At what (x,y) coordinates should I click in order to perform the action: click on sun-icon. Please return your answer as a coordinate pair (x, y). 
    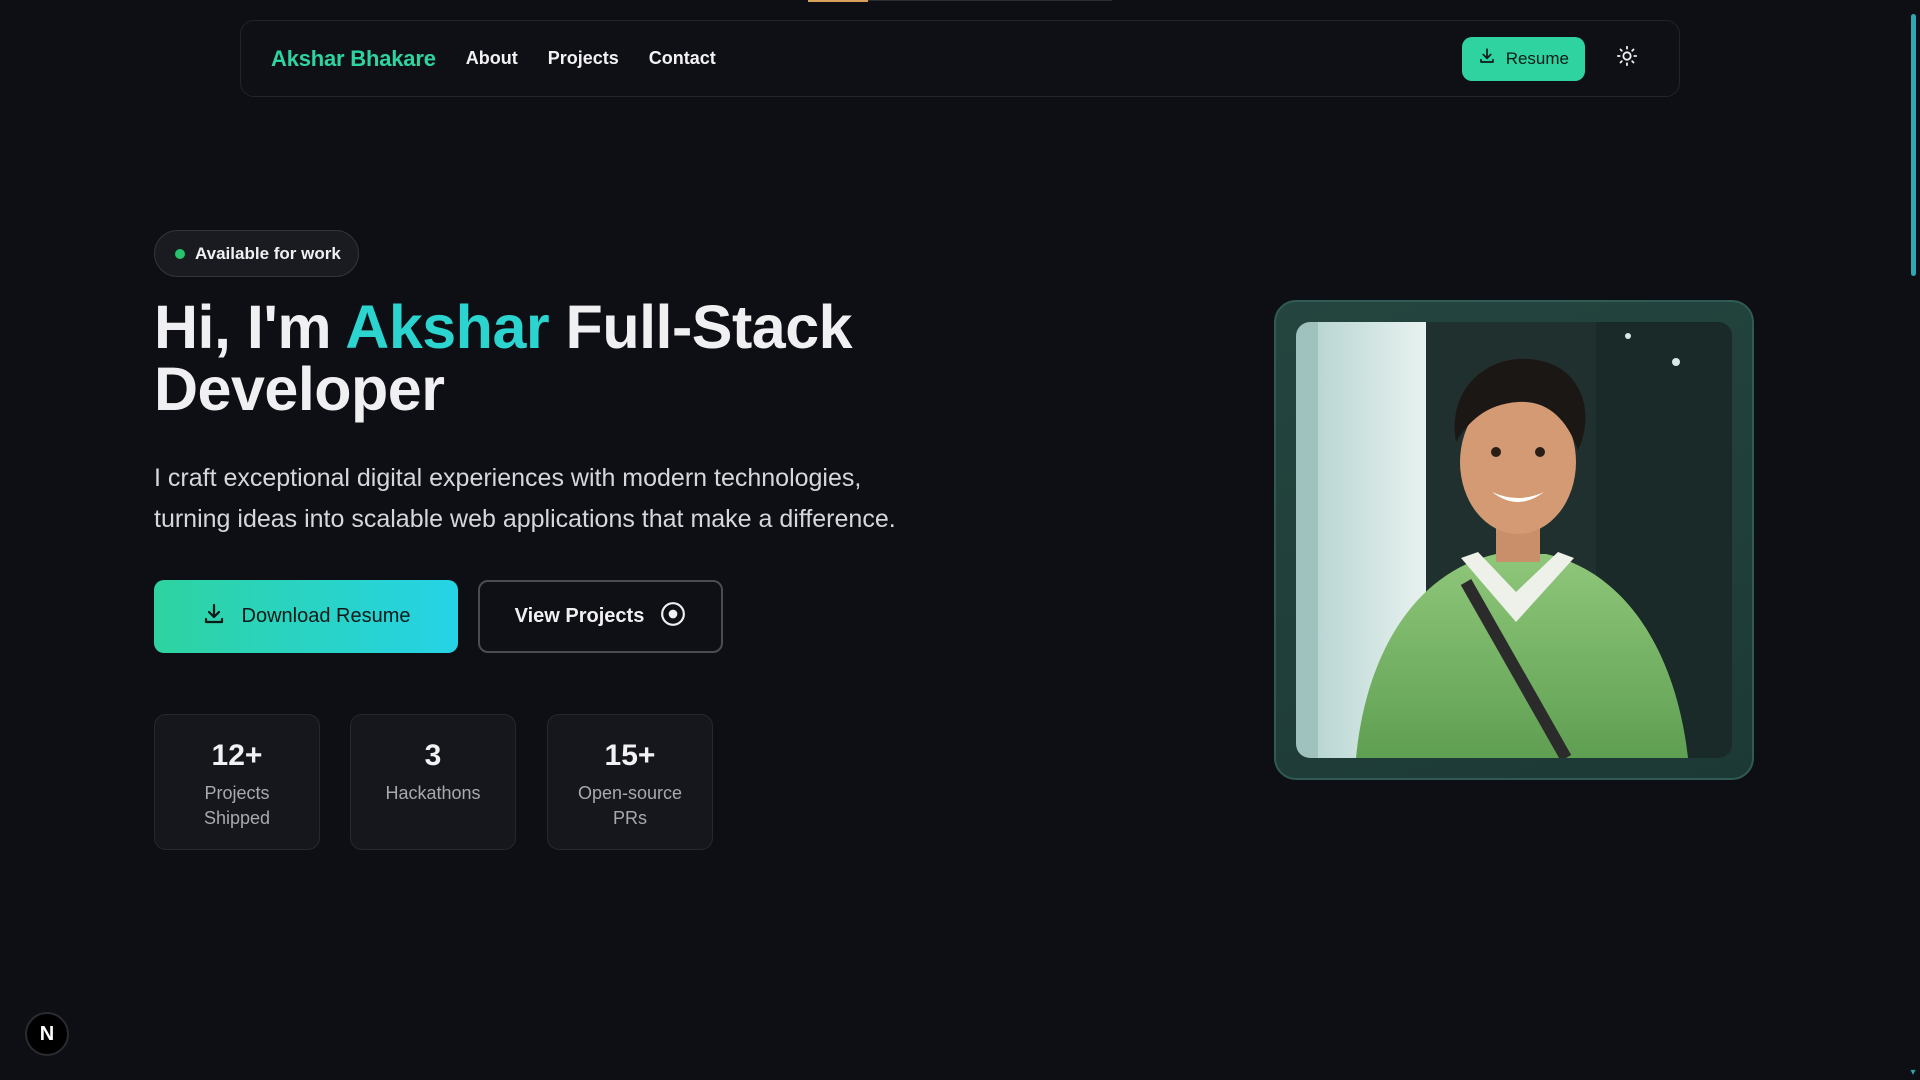
    Looking at the image, I should click on (1627, 58).